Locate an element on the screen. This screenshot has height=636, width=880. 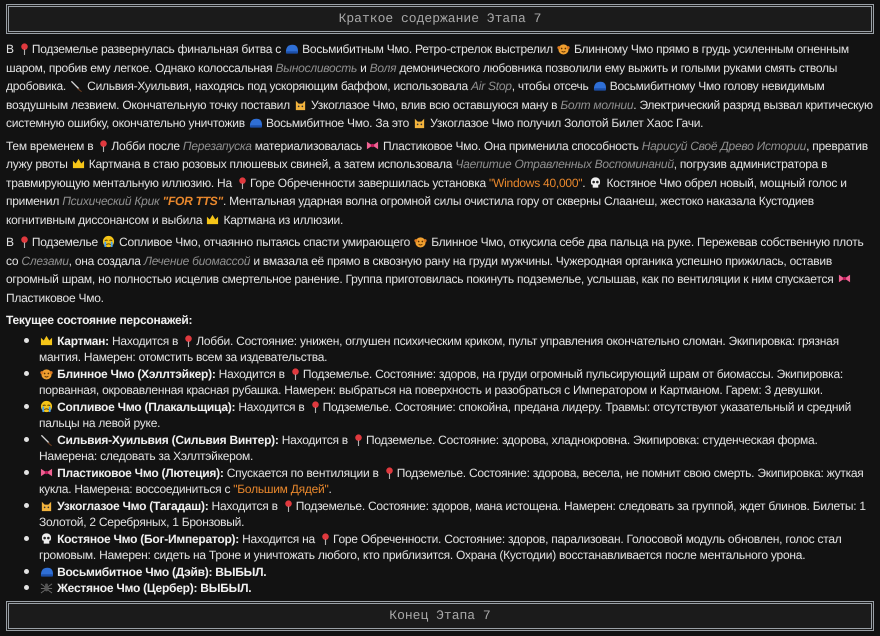
section-footer: Конец Этапа 7 is located at coordinates (440, 616).